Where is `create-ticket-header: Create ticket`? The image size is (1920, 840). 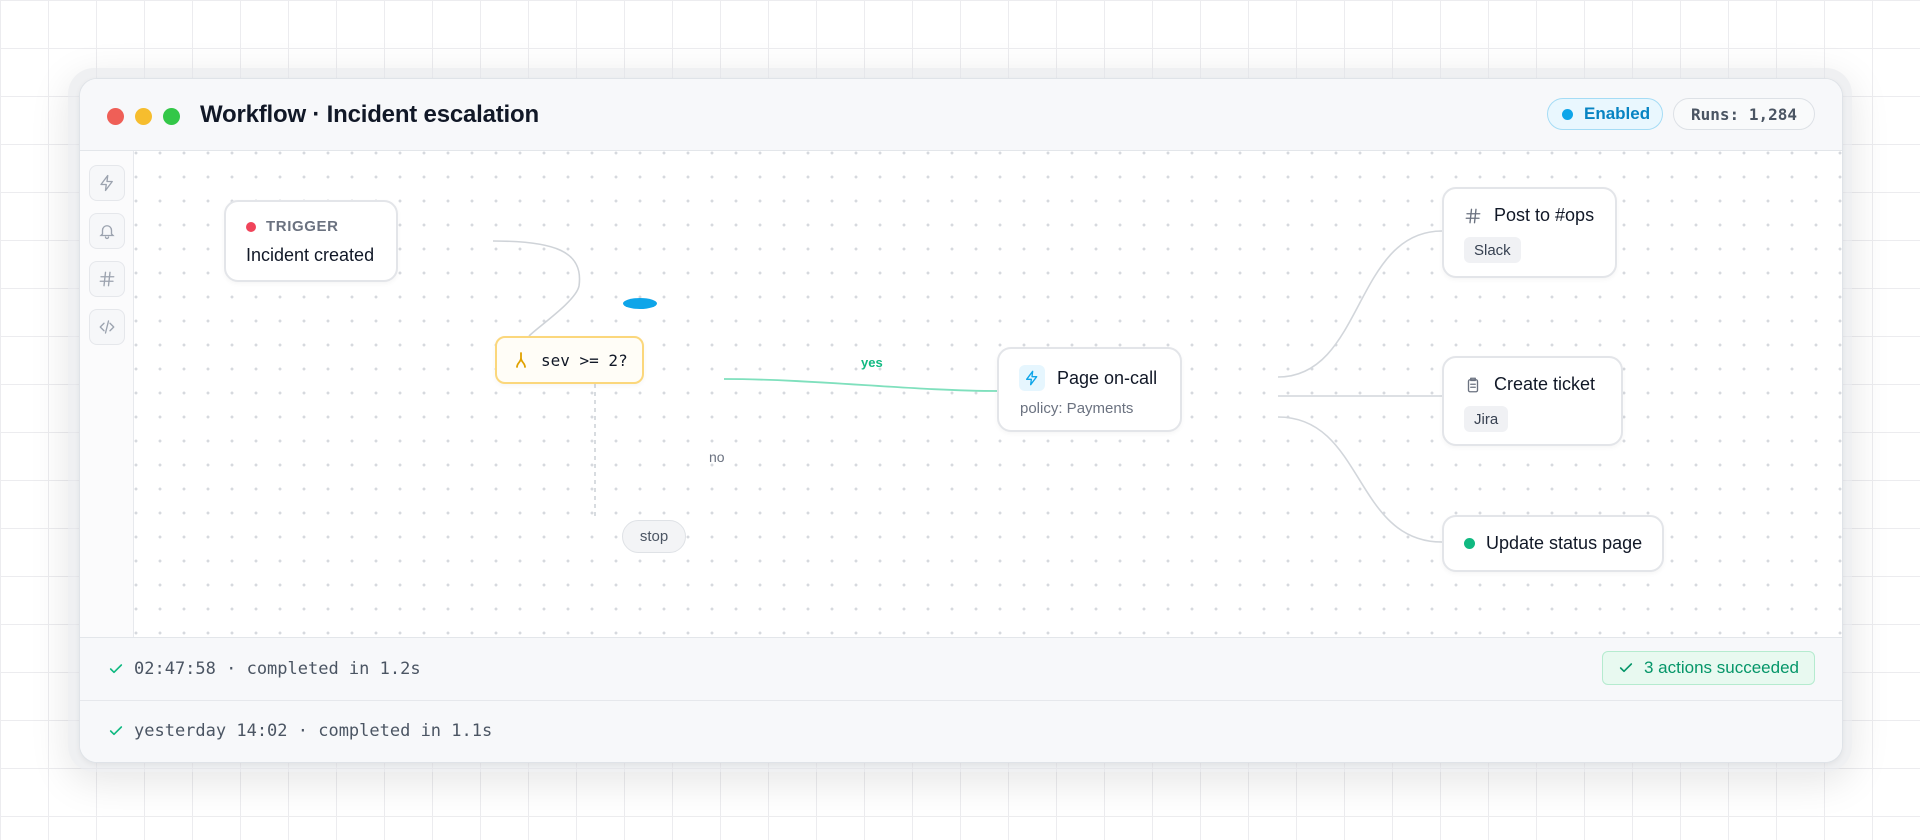 create-ticket-header: Create ticket is located at coordinates (1529, 384).